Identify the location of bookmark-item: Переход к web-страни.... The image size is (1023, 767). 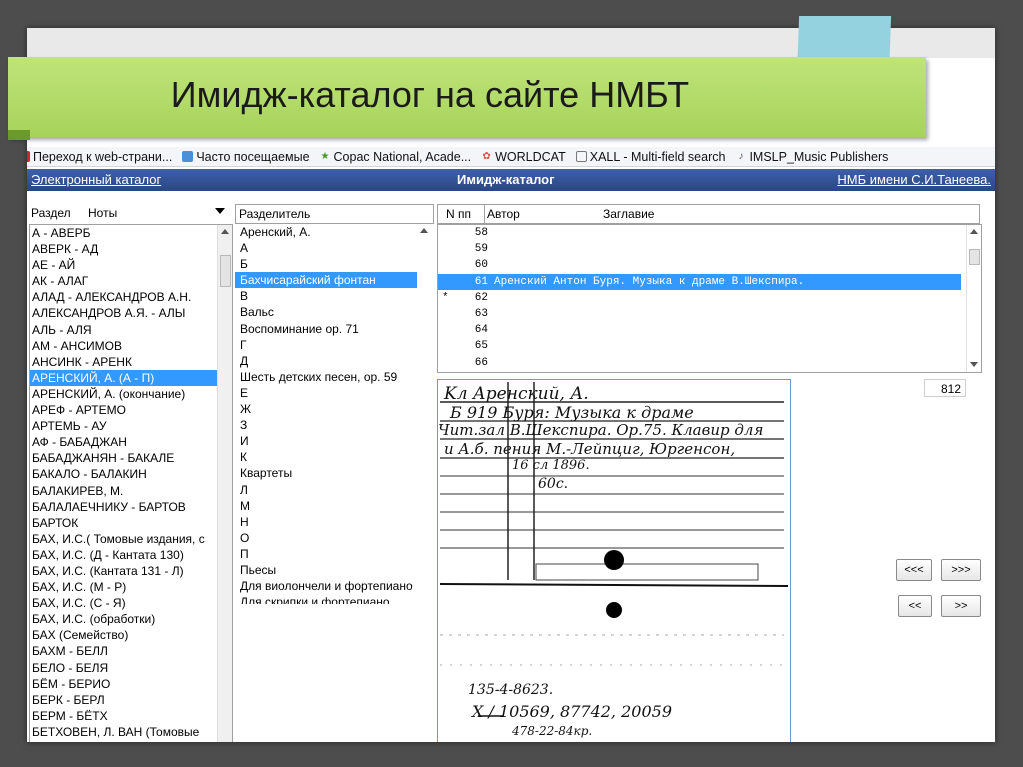
(99, 157).